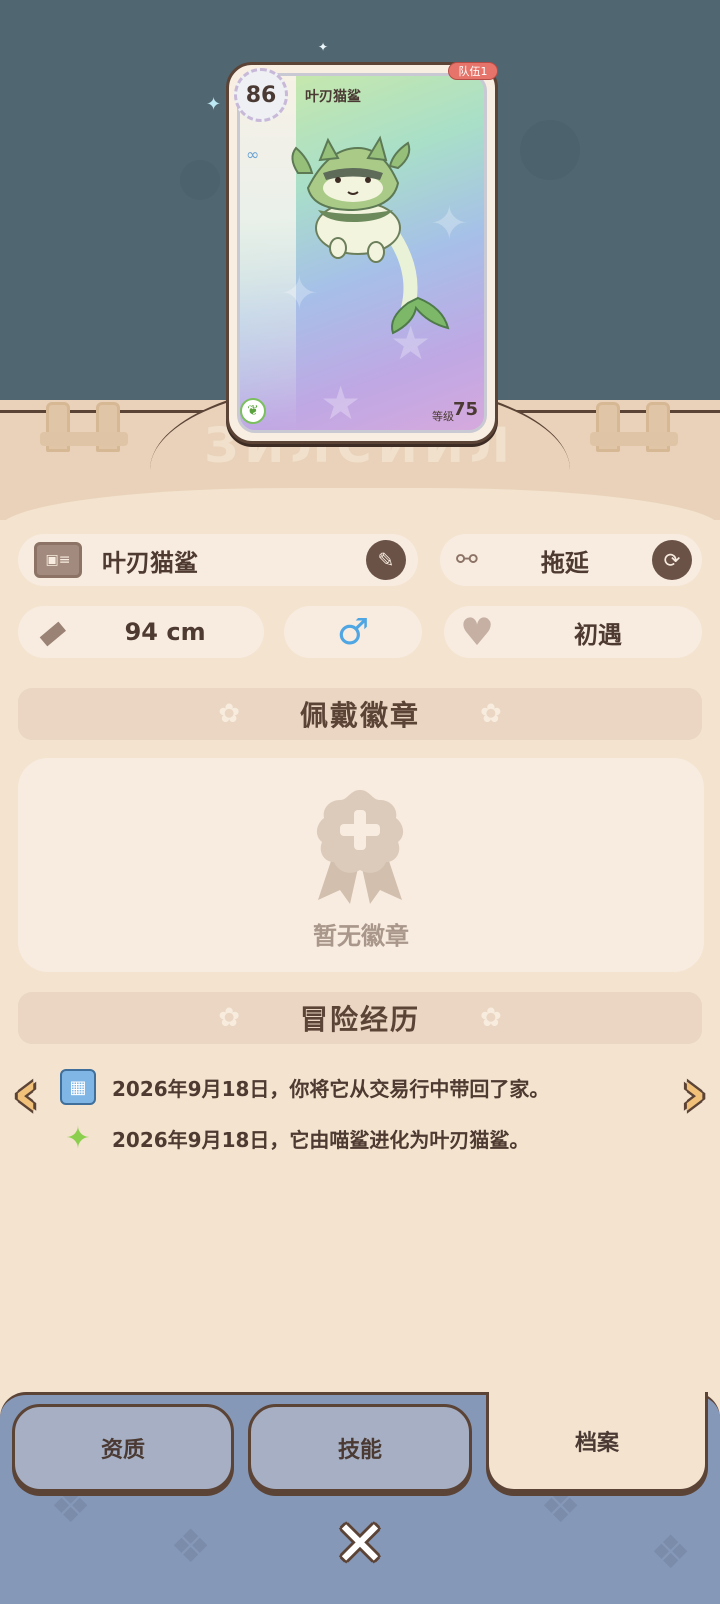 This screenshot has height=1604, width=720. I want to click on close-button: ✕, so click(360, 1543).